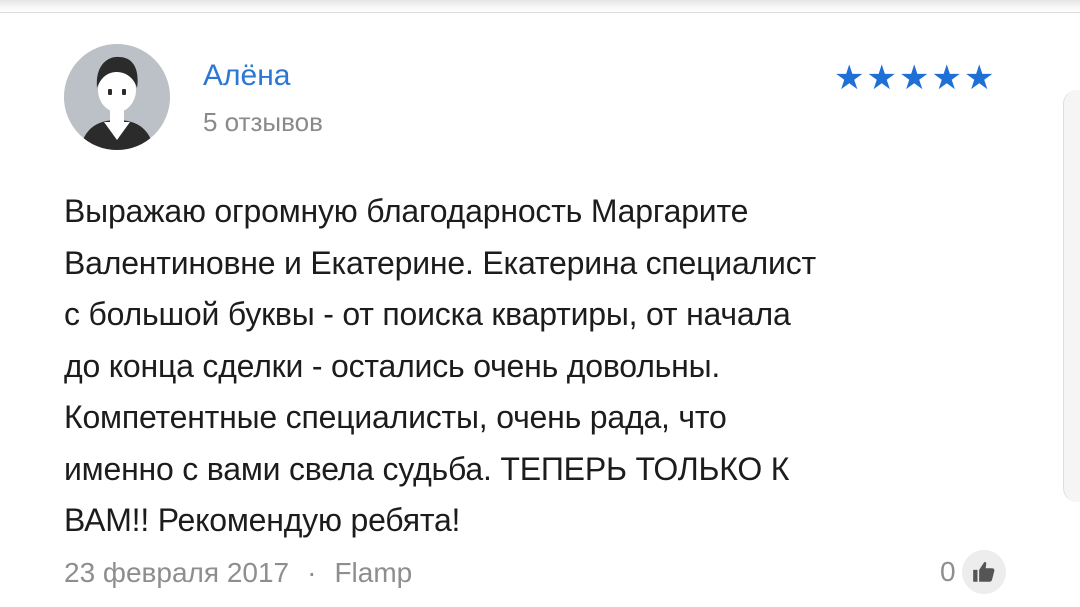  What do you see at coordinates (540, 6) in the screenshot?
I see `top-edge-divider` at bounding box center [540, 6].